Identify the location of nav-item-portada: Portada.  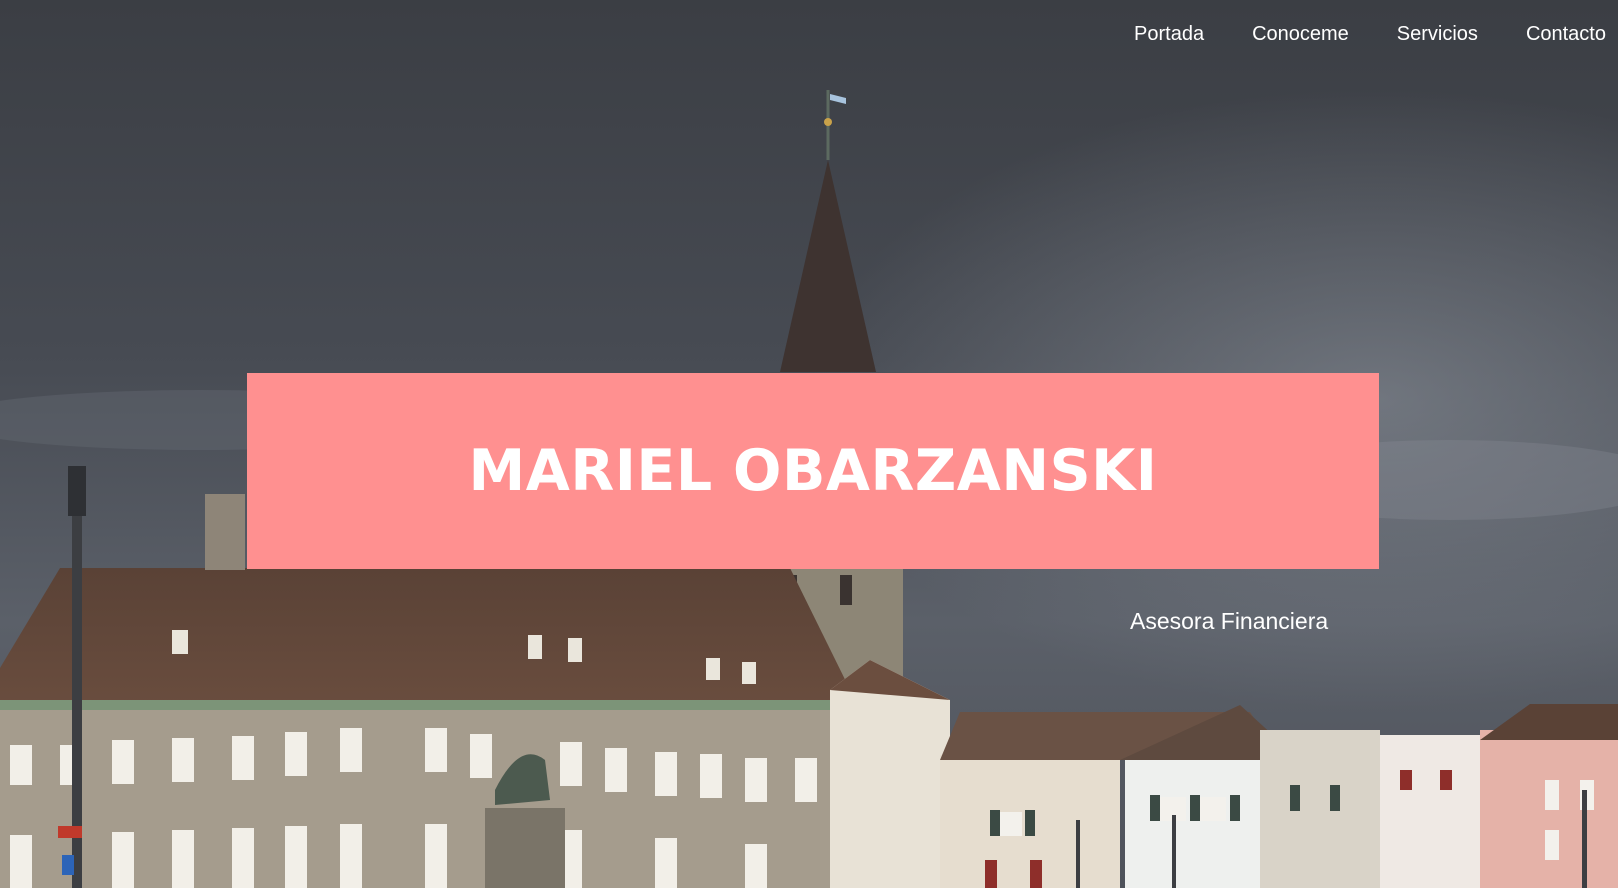
(1169, 34).